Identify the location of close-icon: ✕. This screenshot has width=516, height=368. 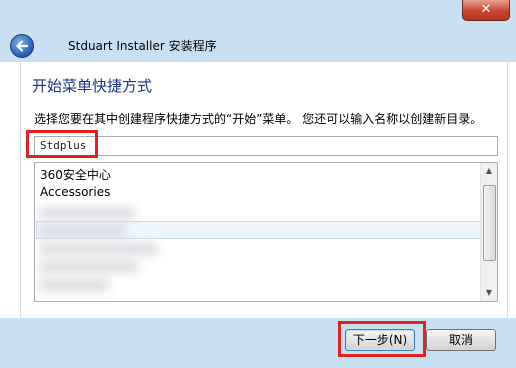
(486, 9).